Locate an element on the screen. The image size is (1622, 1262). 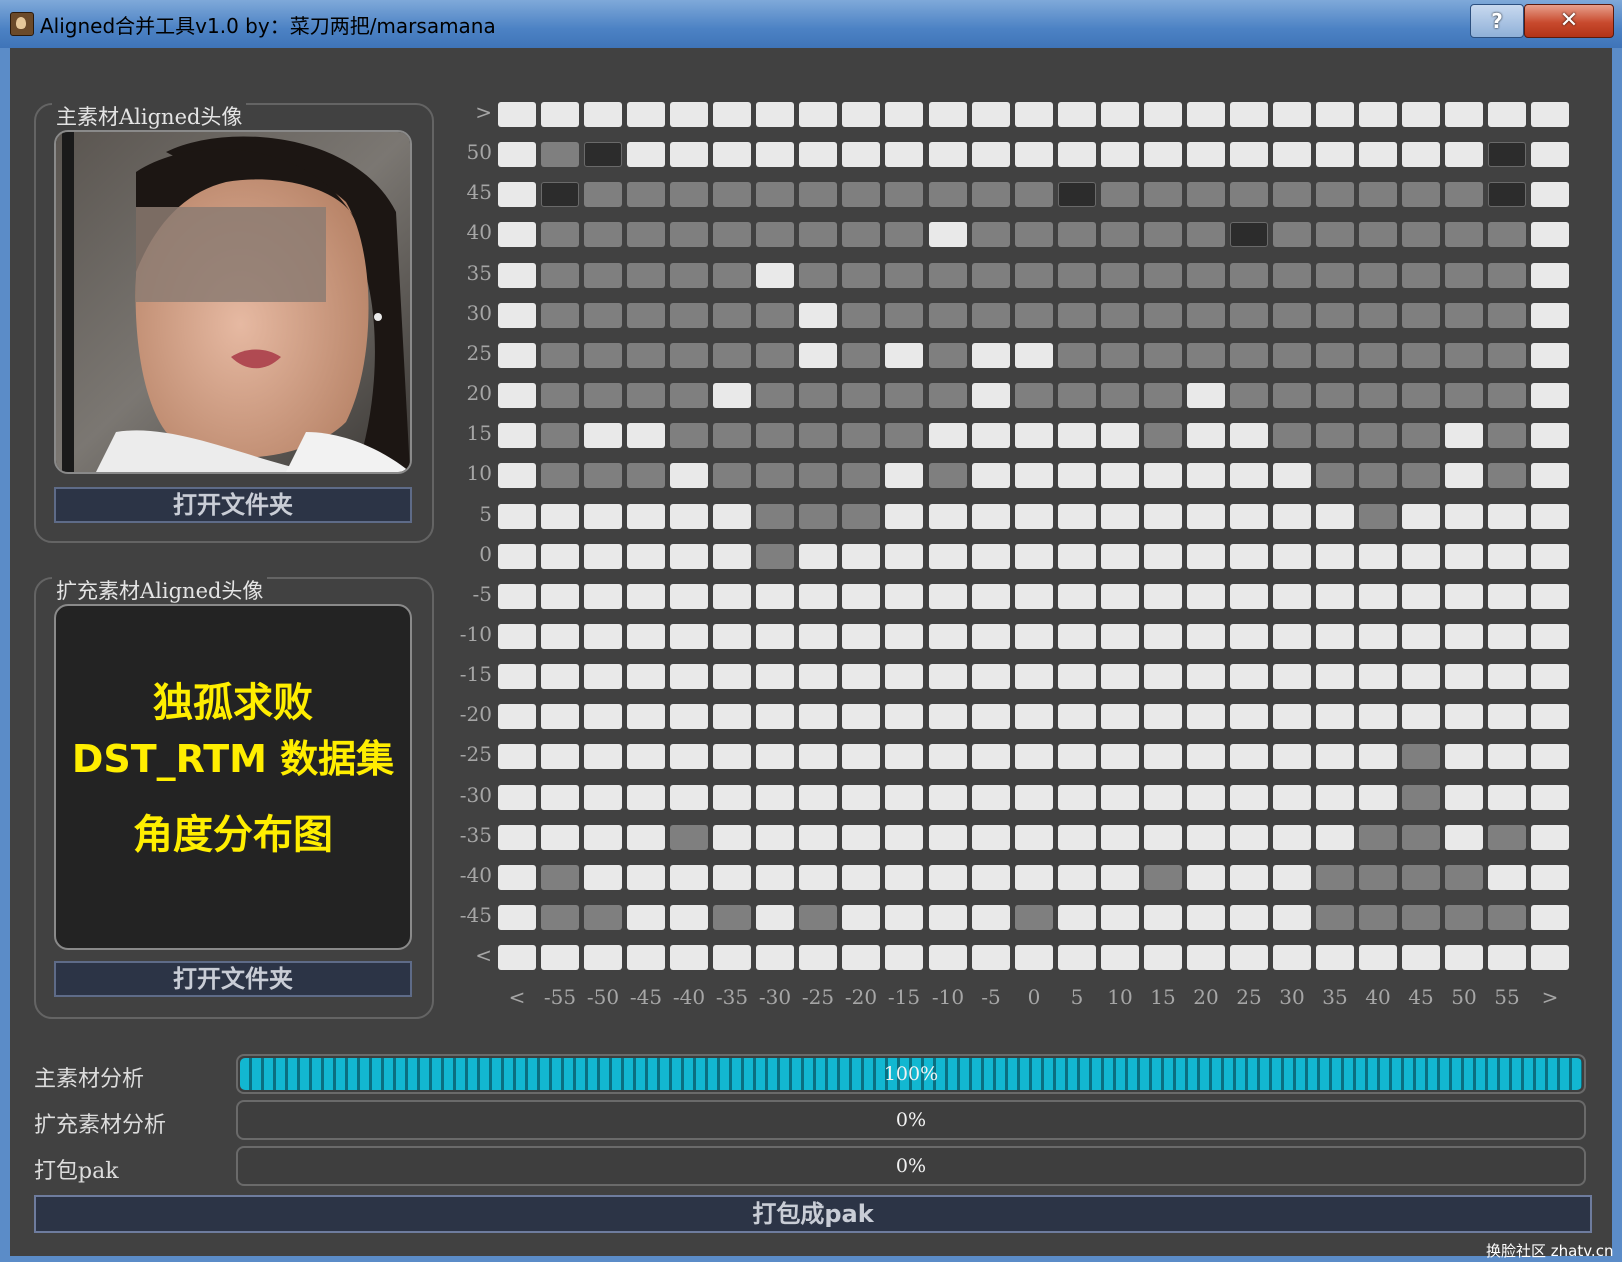
main-open-folder-button: 打开文件夹 is located at coordinates (233, 505).